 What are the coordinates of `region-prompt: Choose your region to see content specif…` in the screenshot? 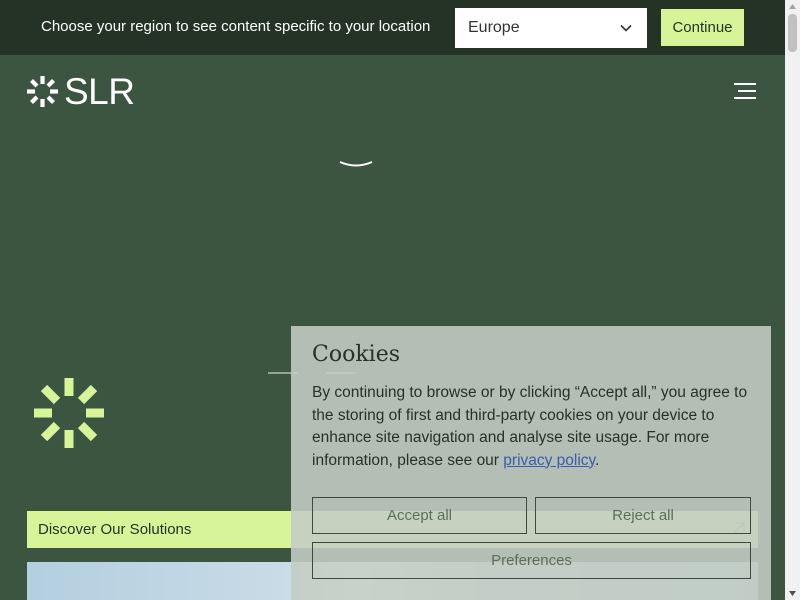 It's located at (236, 26).